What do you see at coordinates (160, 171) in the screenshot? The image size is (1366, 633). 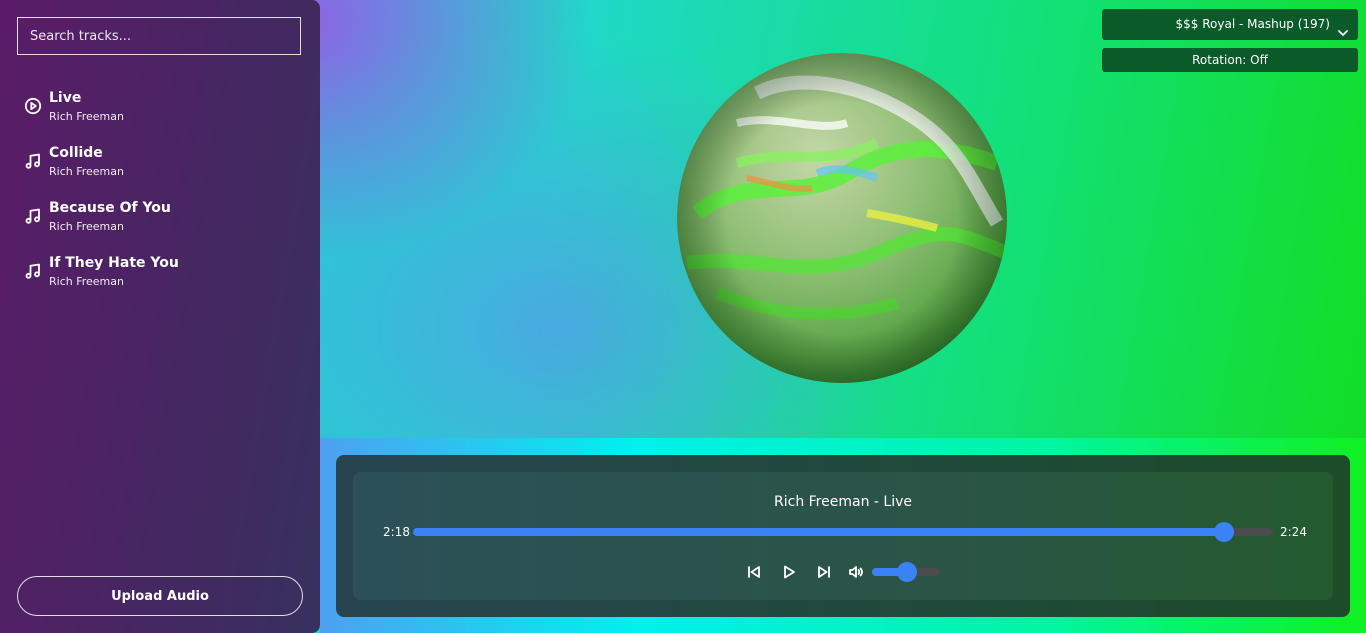 I see `track-item-collide: Collide Rich Freeman` at bounding box center [160, 171].